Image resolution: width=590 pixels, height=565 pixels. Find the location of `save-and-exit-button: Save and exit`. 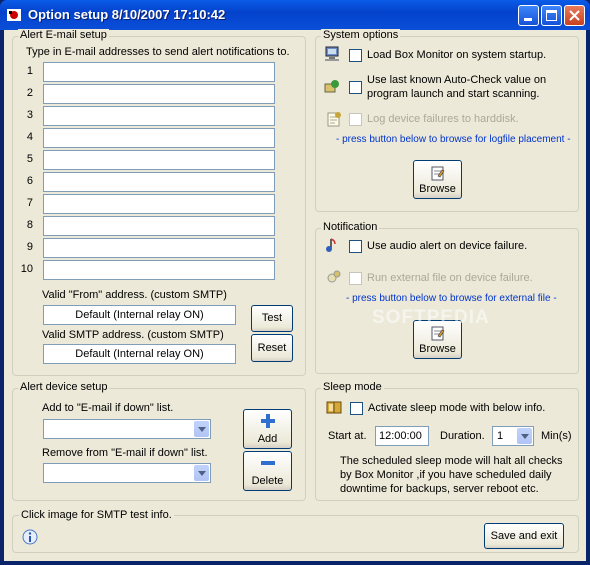

save-and-exit-button: Save and exit is located at coordinates (524, 536).